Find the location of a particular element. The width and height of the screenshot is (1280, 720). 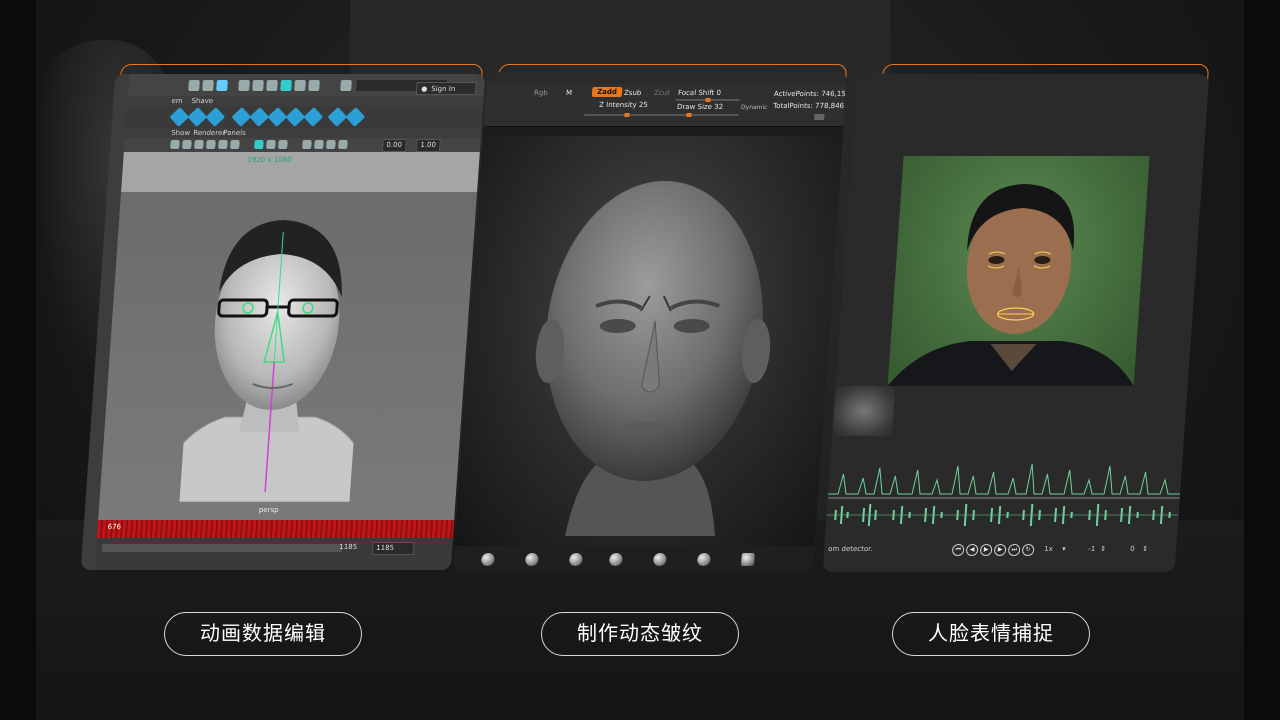

viewport-menu-renderer: Renderer is located at coordinates (209, 133).